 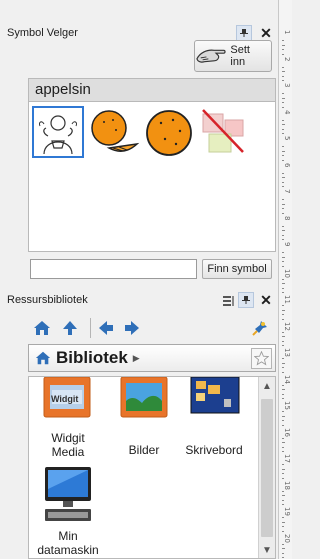 I want to click on orange-icon, so click(x=169, y=133).